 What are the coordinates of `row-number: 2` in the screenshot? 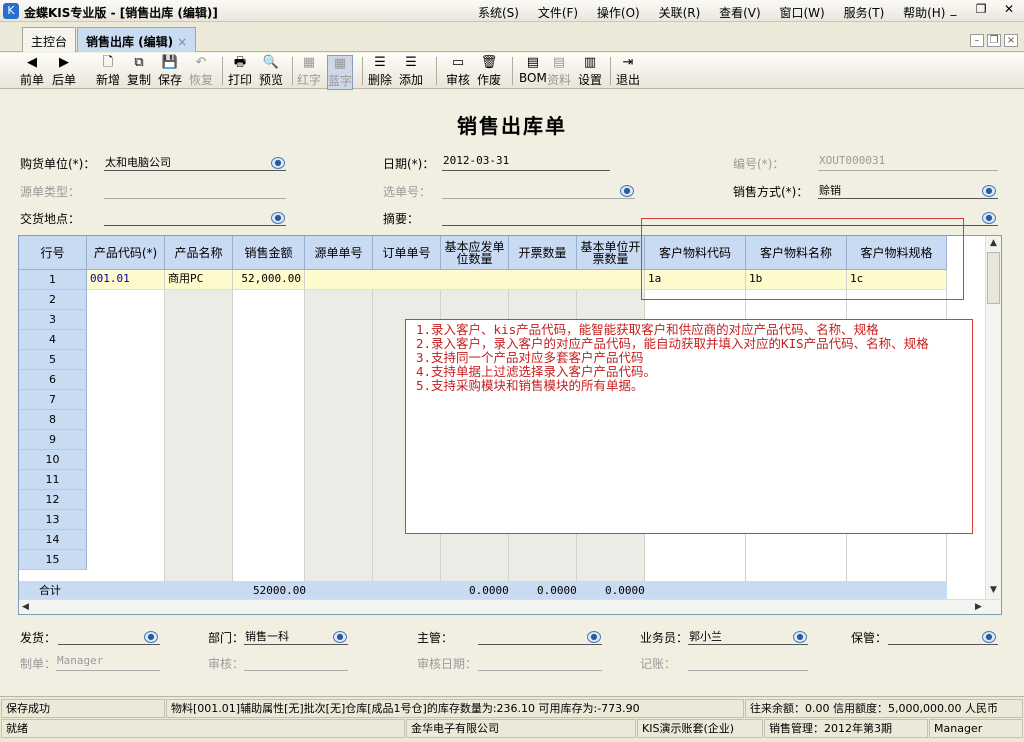 It's located at (53, 300).